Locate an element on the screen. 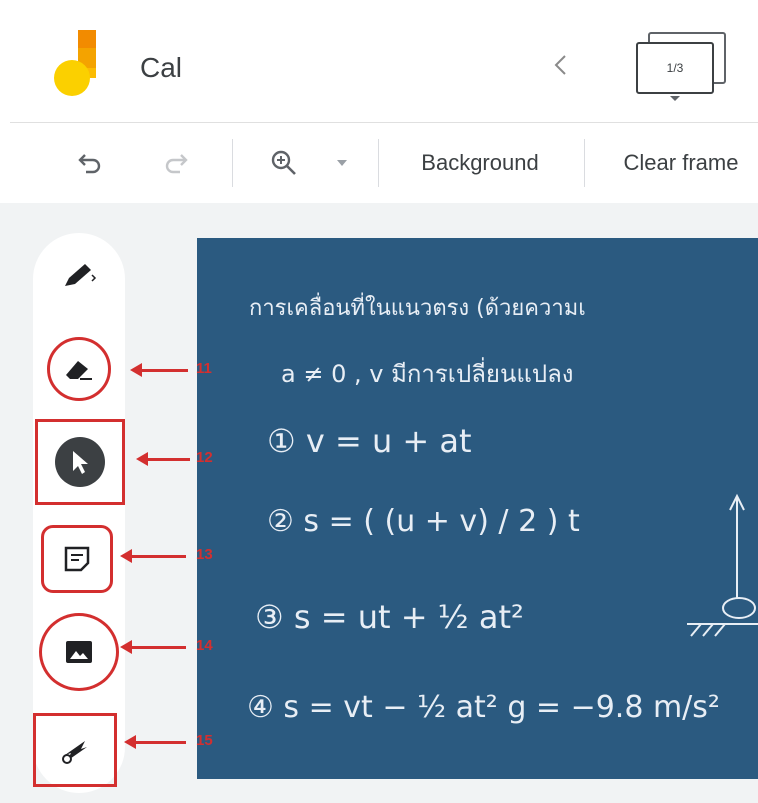 The width and height of the screenshot is (758, 803). previous-frame-button is located at coordinates (561, 65).